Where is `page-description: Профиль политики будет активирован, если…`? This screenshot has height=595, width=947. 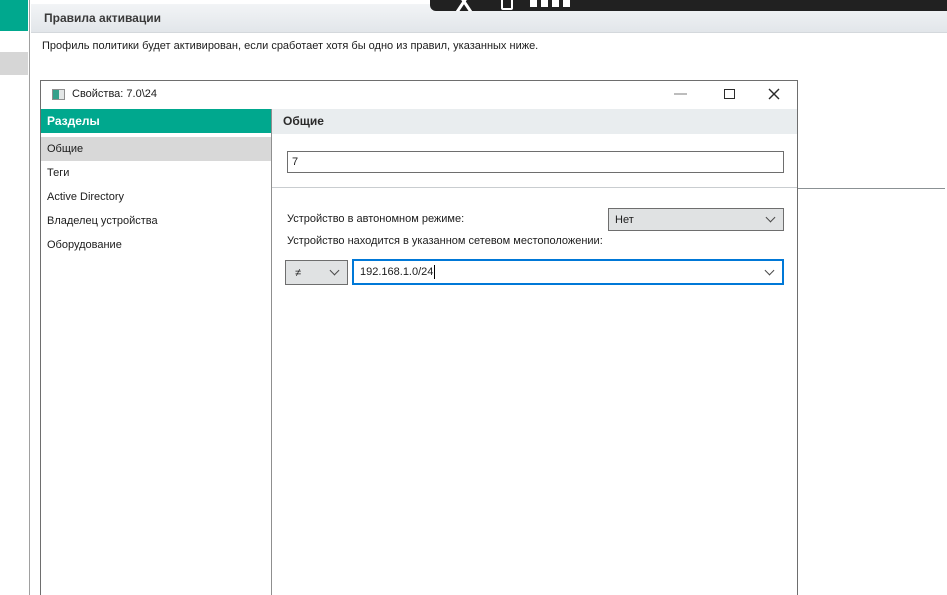 page-description: Профиль политики будет активирован, если… is located at coordinates (290, 46).